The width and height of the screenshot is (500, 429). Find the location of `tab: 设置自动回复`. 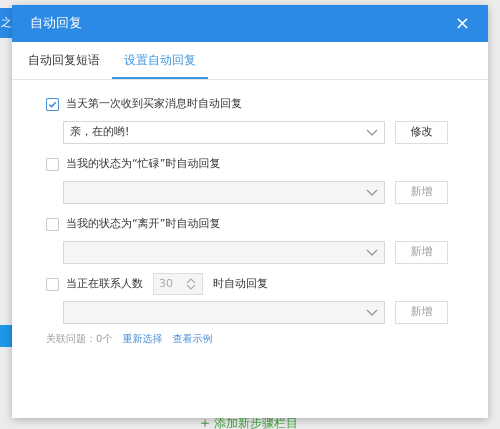

tab: 设置自动回复 is located at coordinates (160, 60).